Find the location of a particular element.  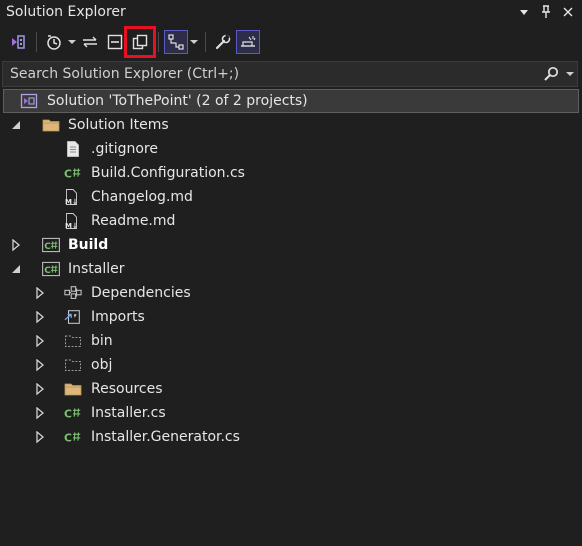

preview-icon is located at coordinates (248, 41).